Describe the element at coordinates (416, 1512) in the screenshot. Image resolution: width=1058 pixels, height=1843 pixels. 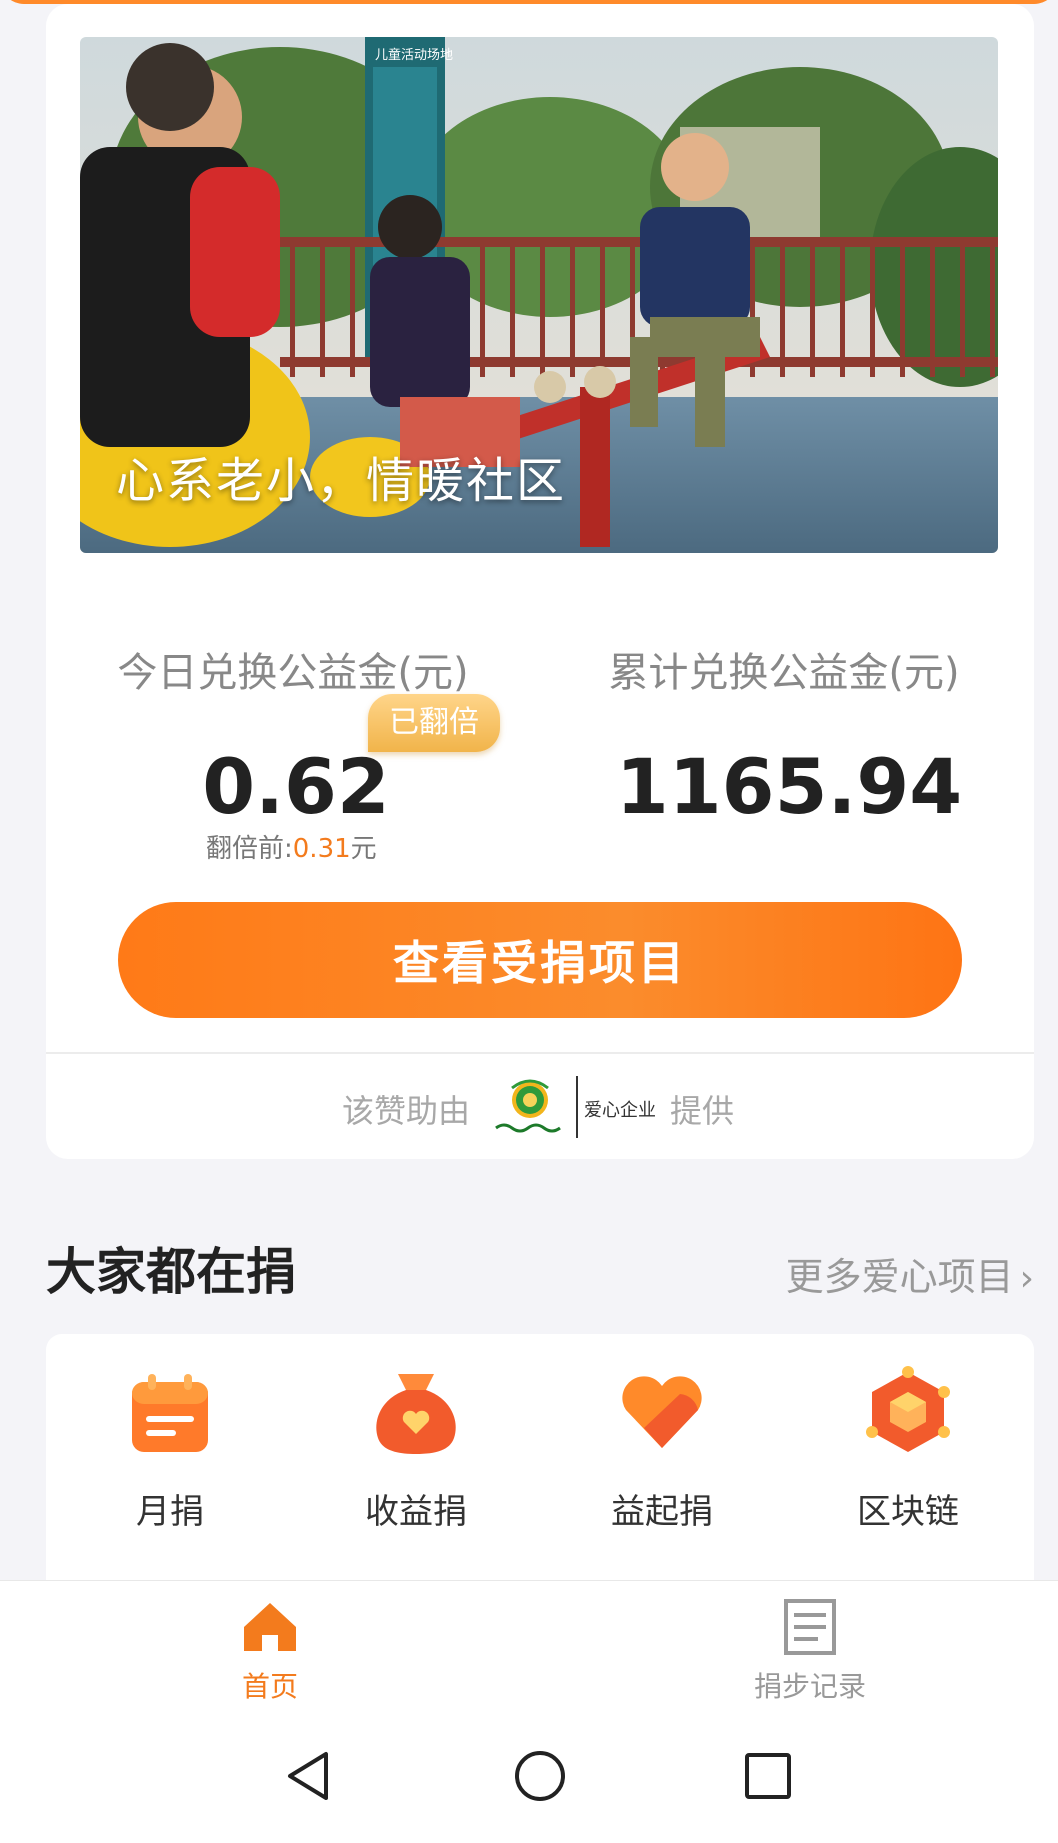
I see `donate-type-label: 收益捐` at that location.